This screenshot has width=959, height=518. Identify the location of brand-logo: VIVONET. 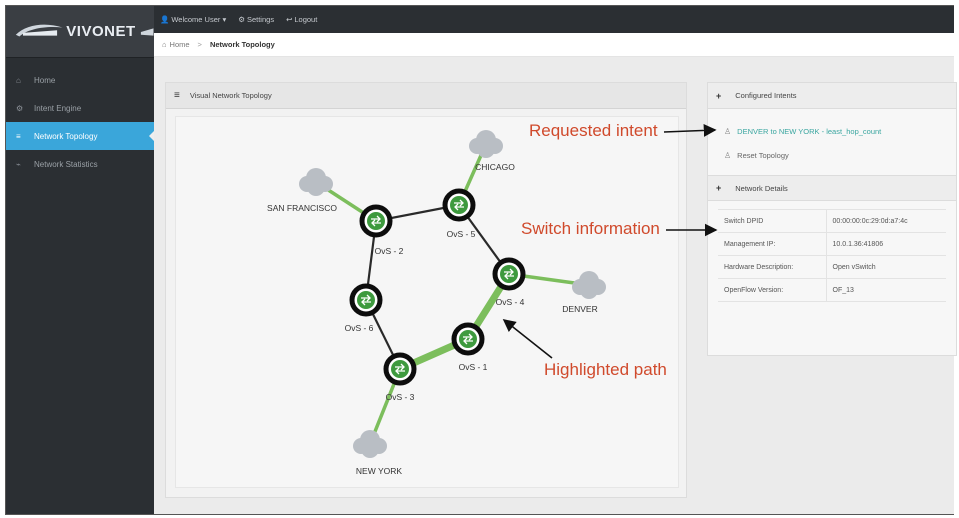
(80, 32).